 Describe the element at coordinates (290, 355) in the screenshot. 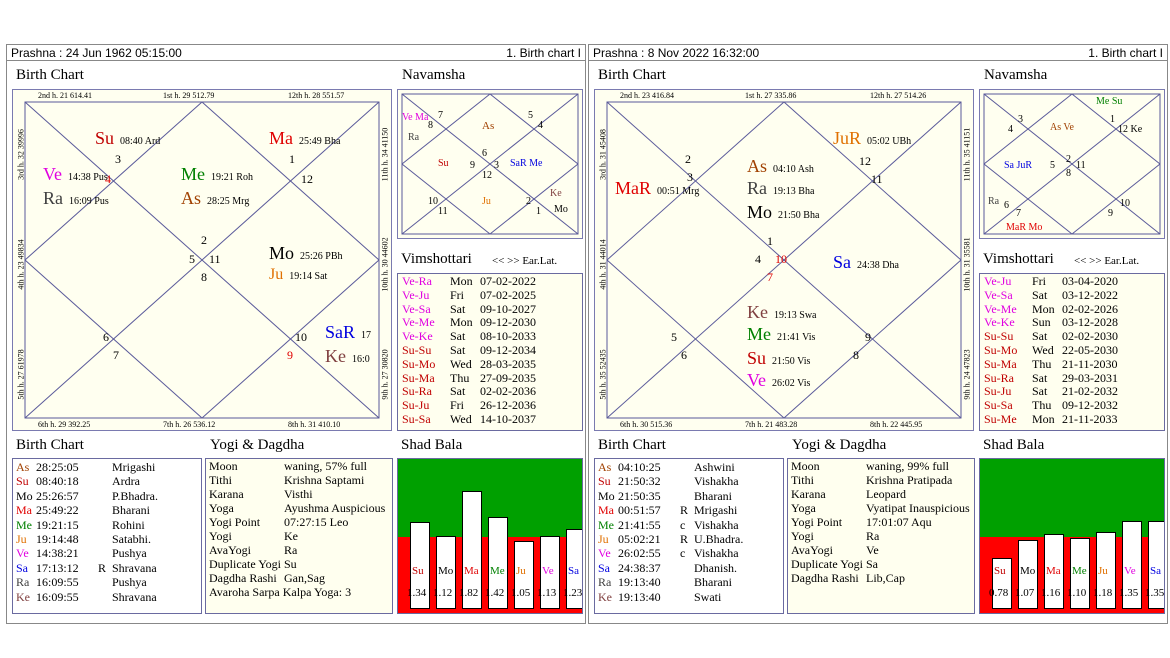

I see `rasi-number: 9` at that location.